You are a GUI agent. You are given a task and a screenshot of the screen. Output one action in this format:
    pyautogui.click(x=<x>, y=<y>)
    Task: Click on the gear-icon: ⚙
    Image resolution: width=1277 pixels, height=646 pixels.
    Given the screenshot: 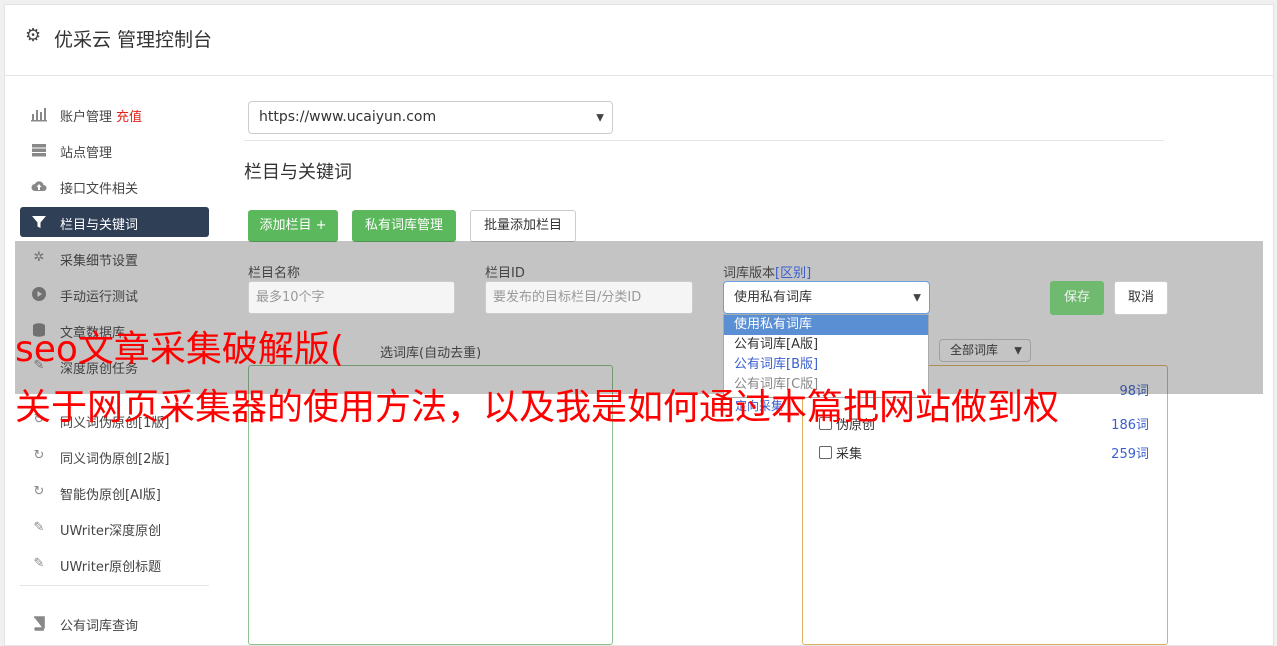 What is the action you would take?
    pyautogui.click(x=33, y=35)
    